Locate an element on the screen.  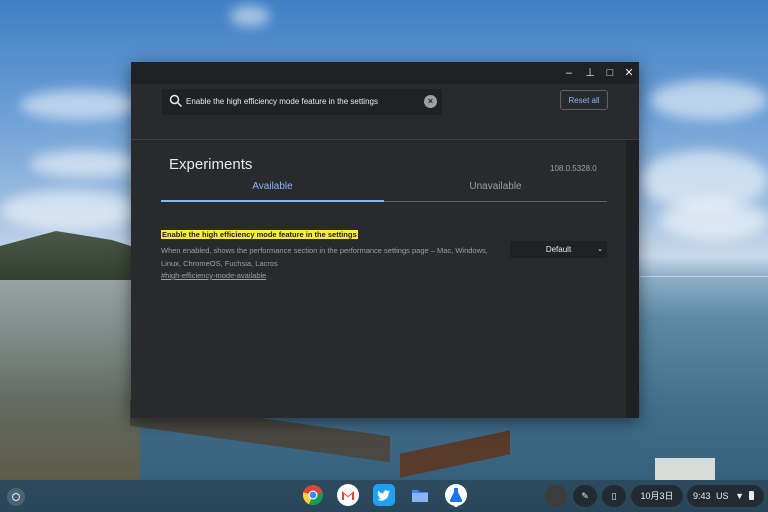
scrollbar is located at coordinates (632, 279).